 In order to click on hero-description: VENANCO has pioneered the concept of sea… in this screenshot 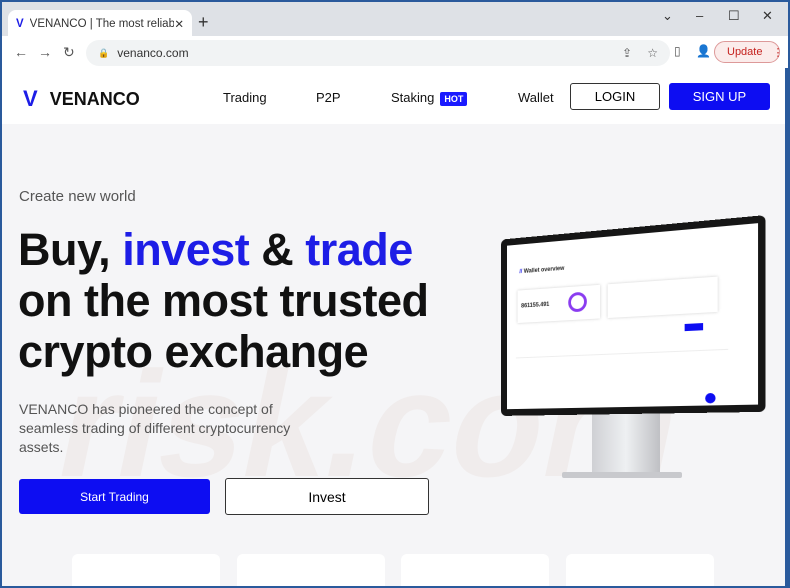, I will do `click(155, 428)`.